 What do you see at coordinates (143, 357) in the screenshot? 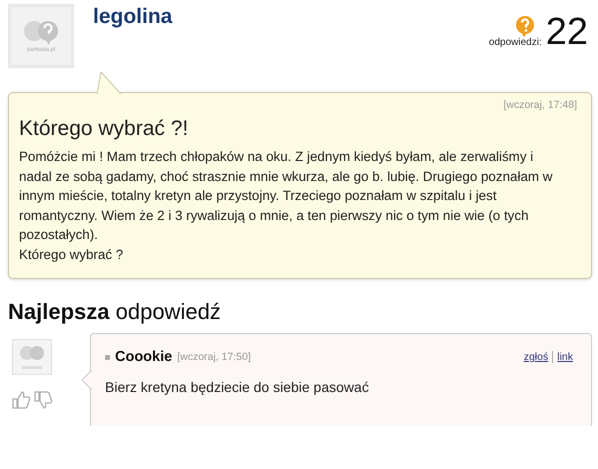
I see `answer-author: Coookie` at bounding box center [143, 357].